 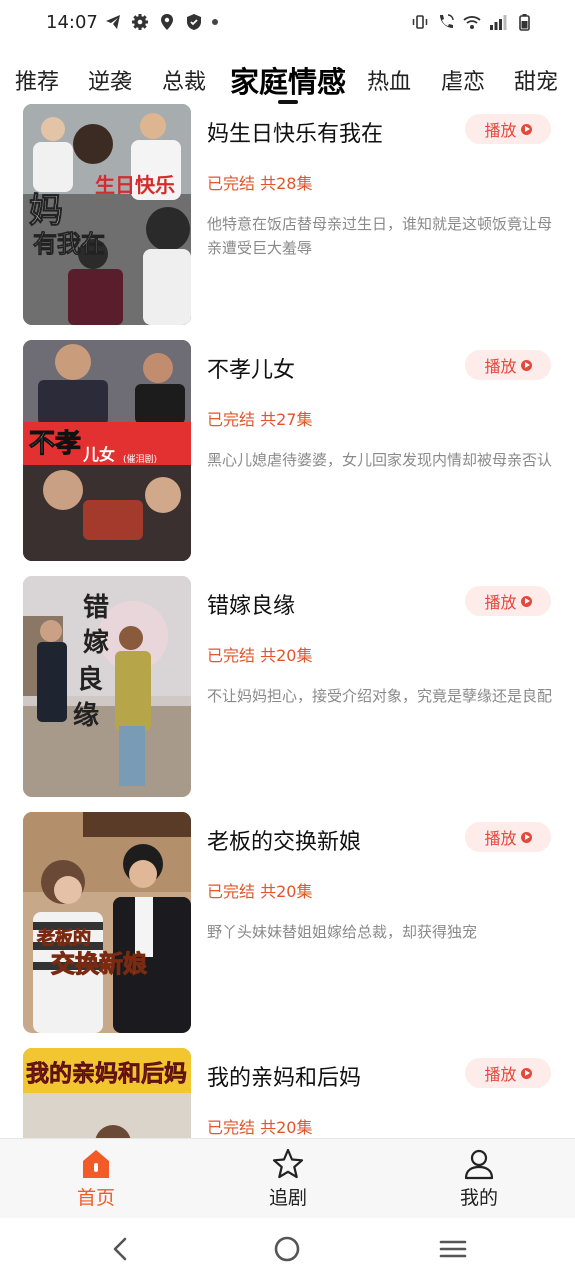 I want to click on drama-episode-status: 已完结 共27集, so click(x=260, y=419).